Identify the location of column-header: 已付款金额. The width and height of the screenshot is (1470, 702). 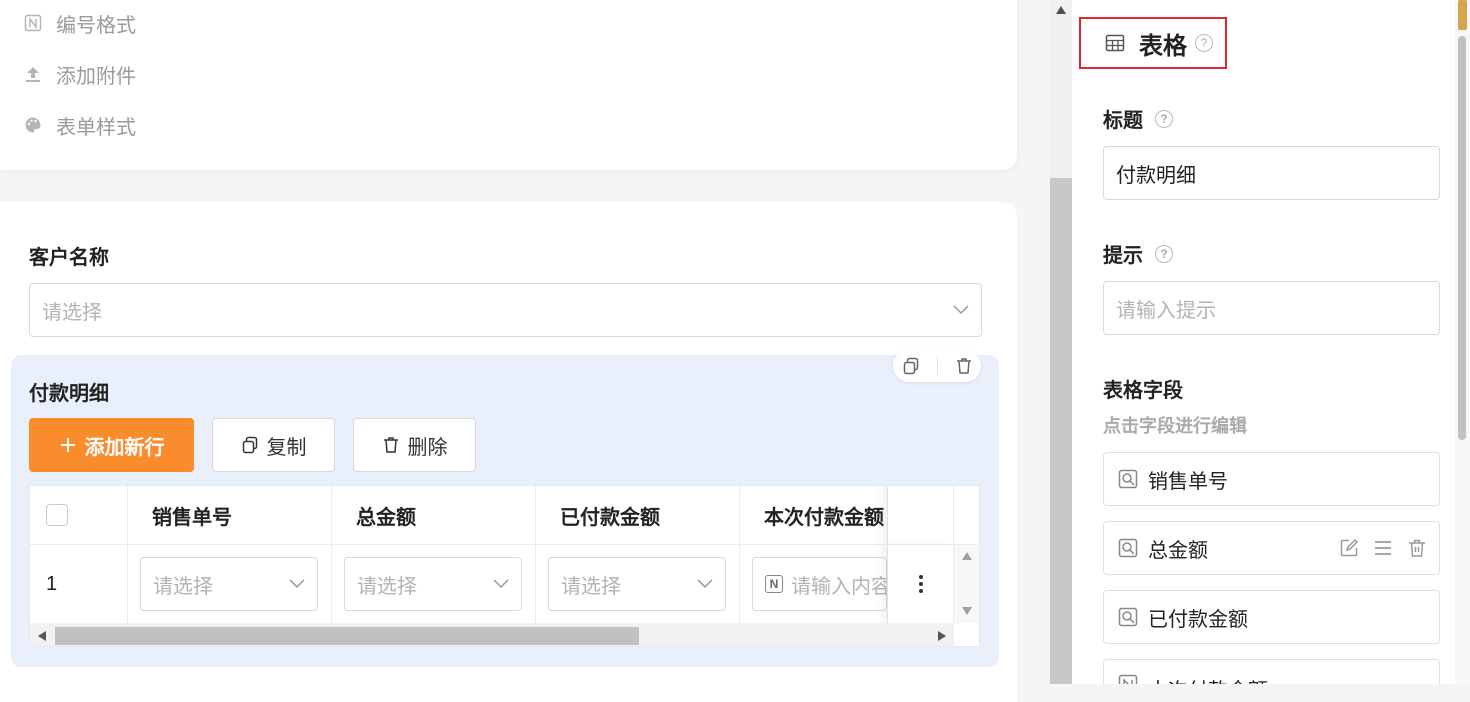
(638, 515).